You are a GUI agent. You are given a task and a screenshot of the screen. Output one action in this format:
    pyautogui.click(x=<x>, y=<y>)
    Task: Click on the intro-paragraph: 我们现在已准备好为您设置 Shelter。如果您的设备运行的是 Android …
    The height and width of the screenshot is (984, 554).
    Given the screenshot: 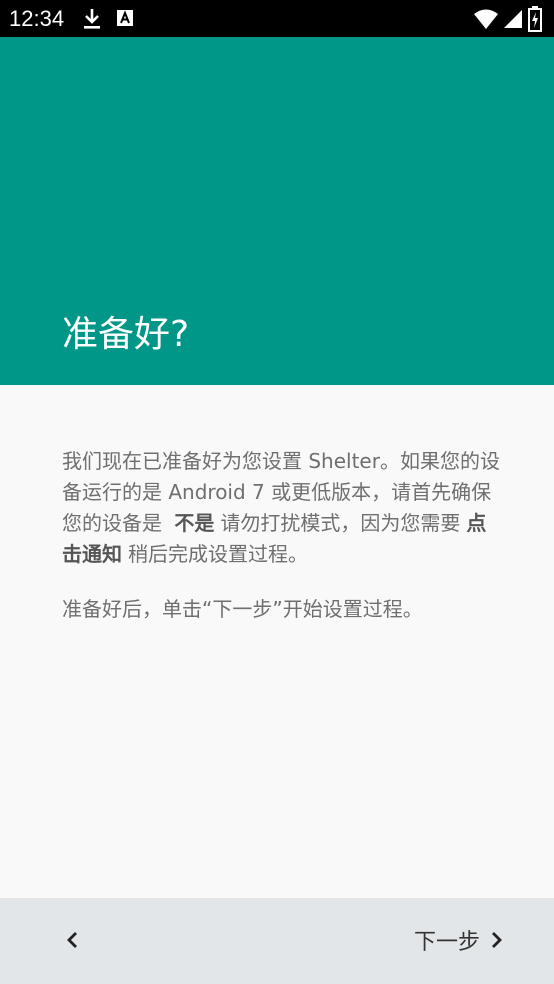 What is the action you would take?
    pyautogui.click(x=282, y=508)
    